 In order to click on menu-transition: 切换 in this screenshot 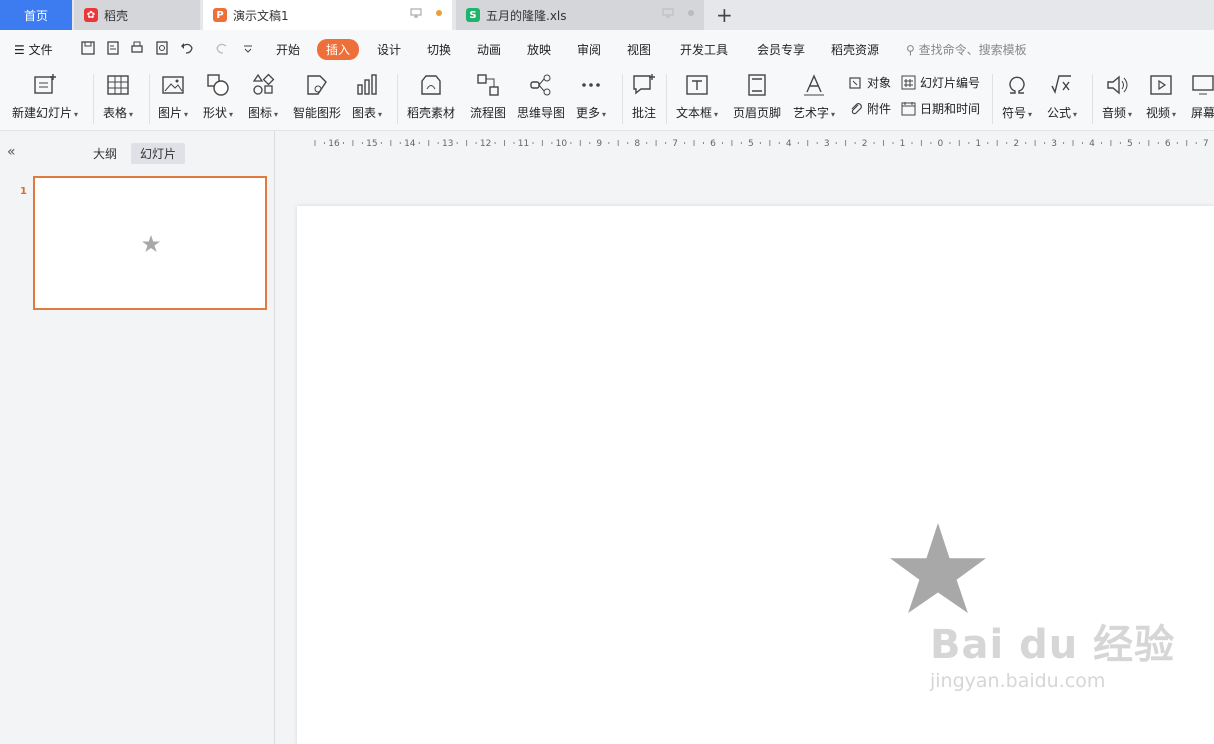, I will do `click(439, 49)`.